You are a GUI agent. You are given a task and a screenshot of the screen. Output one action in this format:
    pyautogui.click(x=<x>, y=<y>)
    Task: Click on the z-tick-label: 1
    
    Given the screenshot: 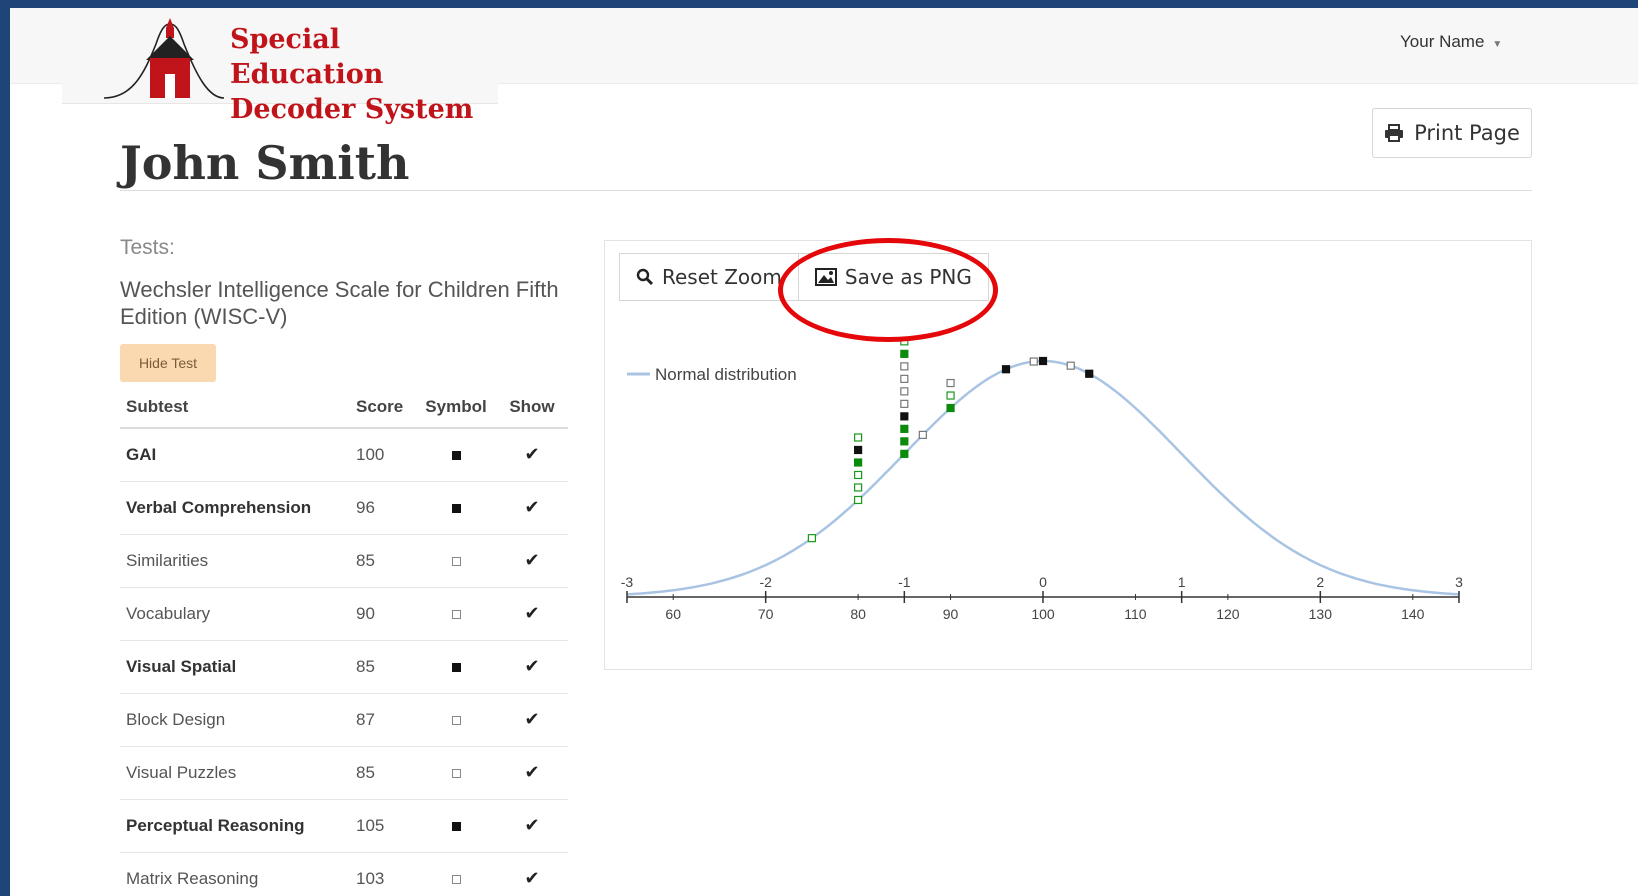 What is the action you would take?
    pyautogui.click(x=1182, y=582)
    